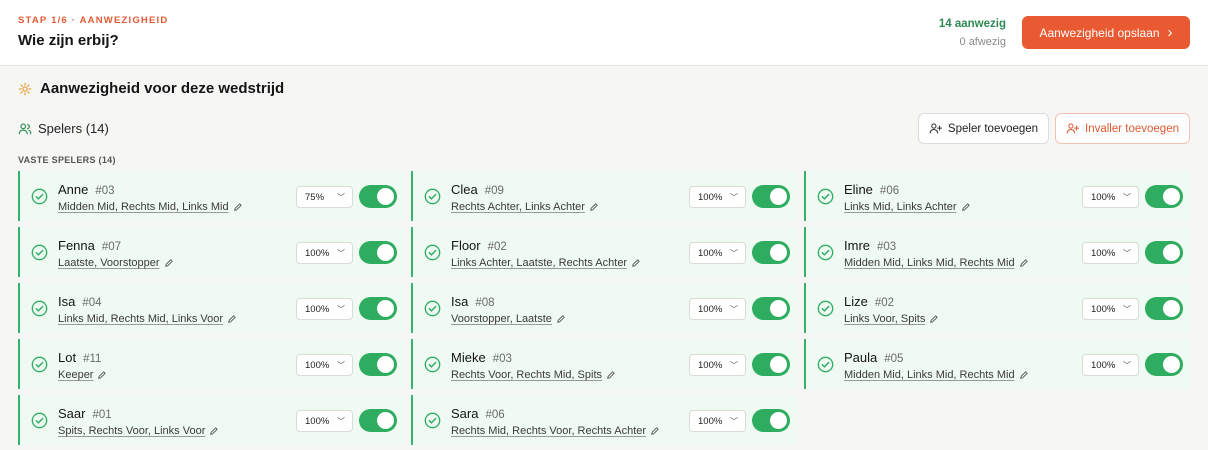 The image size is (1208, 450). I want to click on player-positions: Rechts Mid, Rechts Voor, Rechts Achter, so click(548, 431).